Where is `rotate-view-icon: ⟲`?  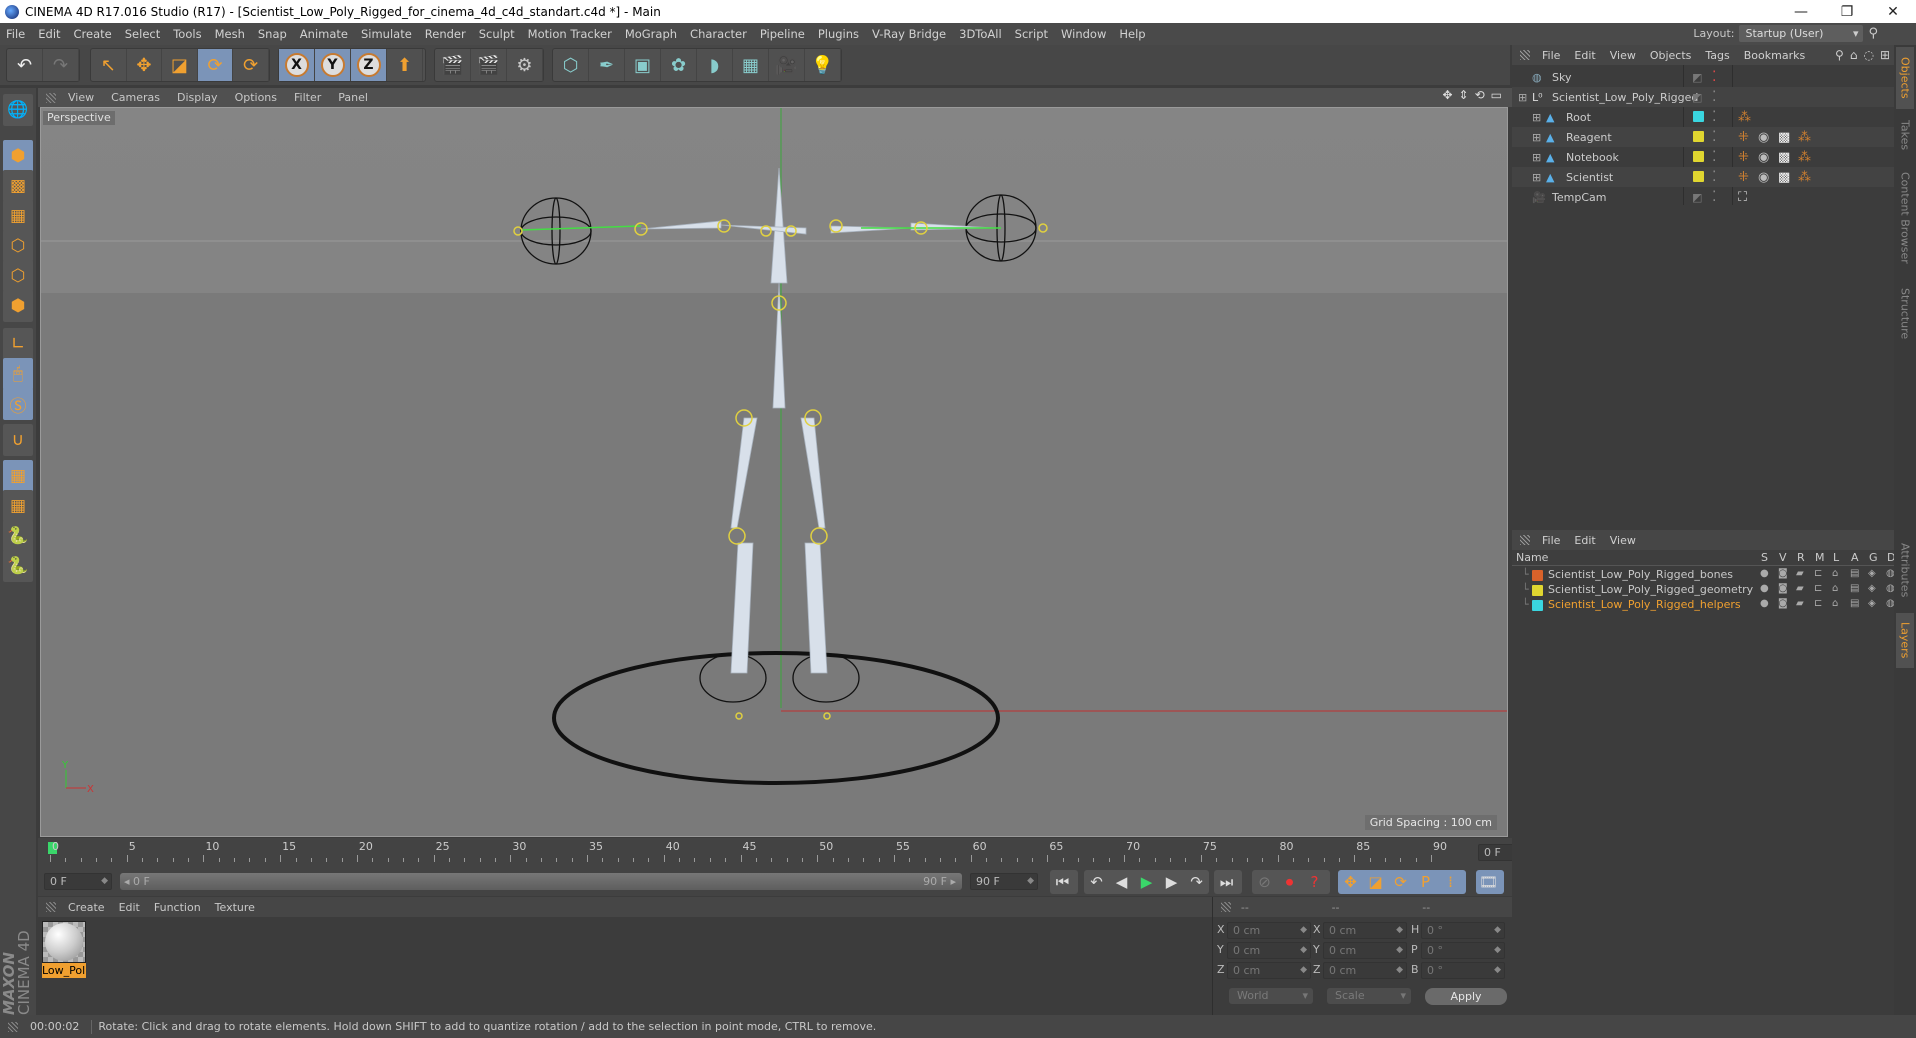
rotate-view-icon: ⟲ is located at coordinates (1480, 95).